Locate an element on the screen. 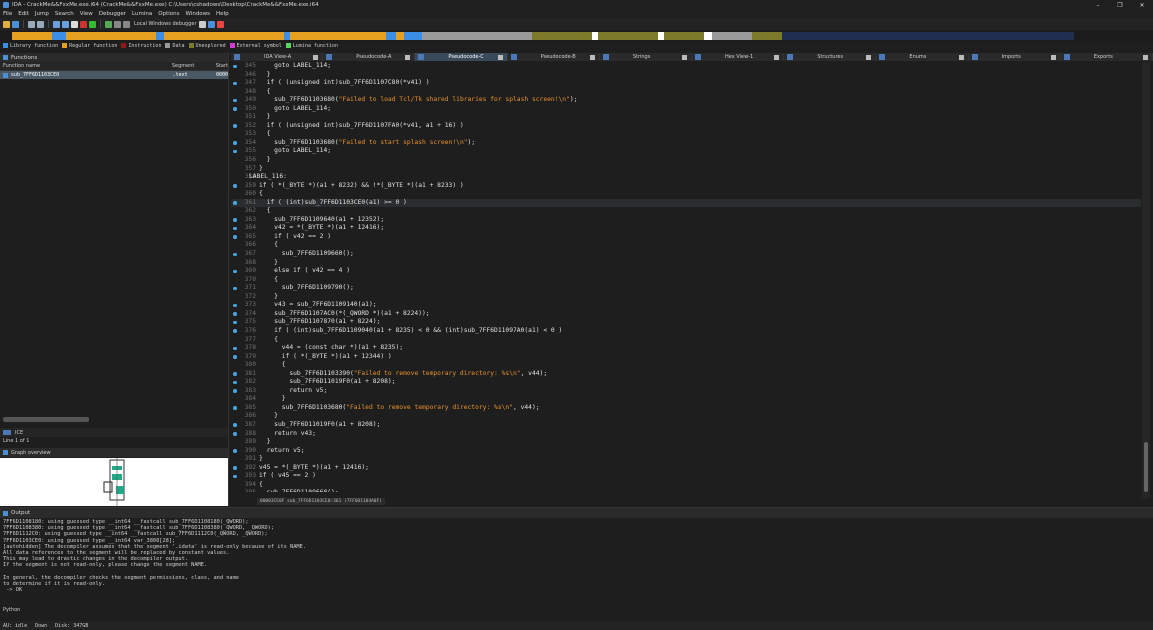  navigation-strip is located at coordinates (543, 36).